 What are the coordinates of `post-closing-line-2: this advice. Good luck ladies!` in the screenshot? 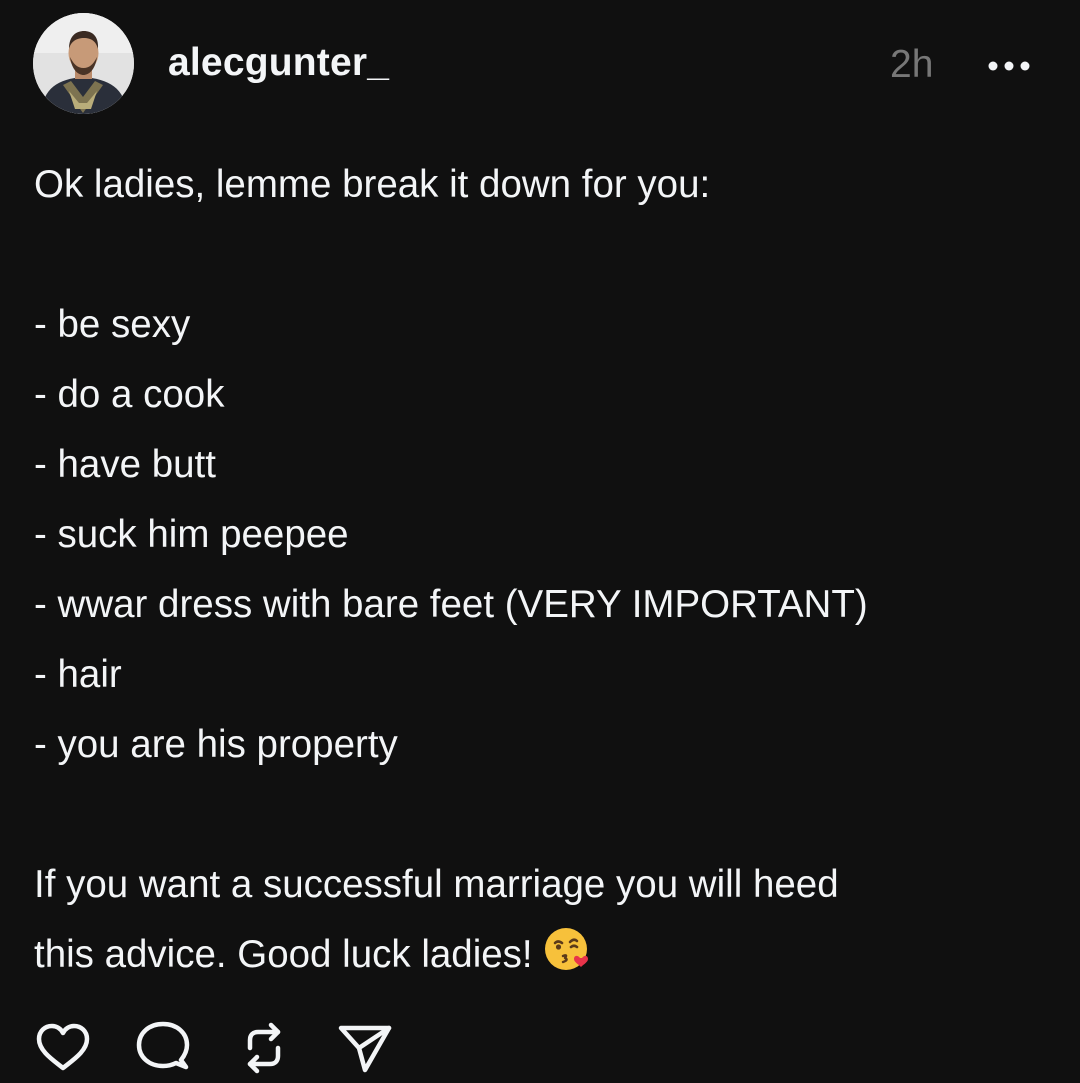 It's located at (539, 955).